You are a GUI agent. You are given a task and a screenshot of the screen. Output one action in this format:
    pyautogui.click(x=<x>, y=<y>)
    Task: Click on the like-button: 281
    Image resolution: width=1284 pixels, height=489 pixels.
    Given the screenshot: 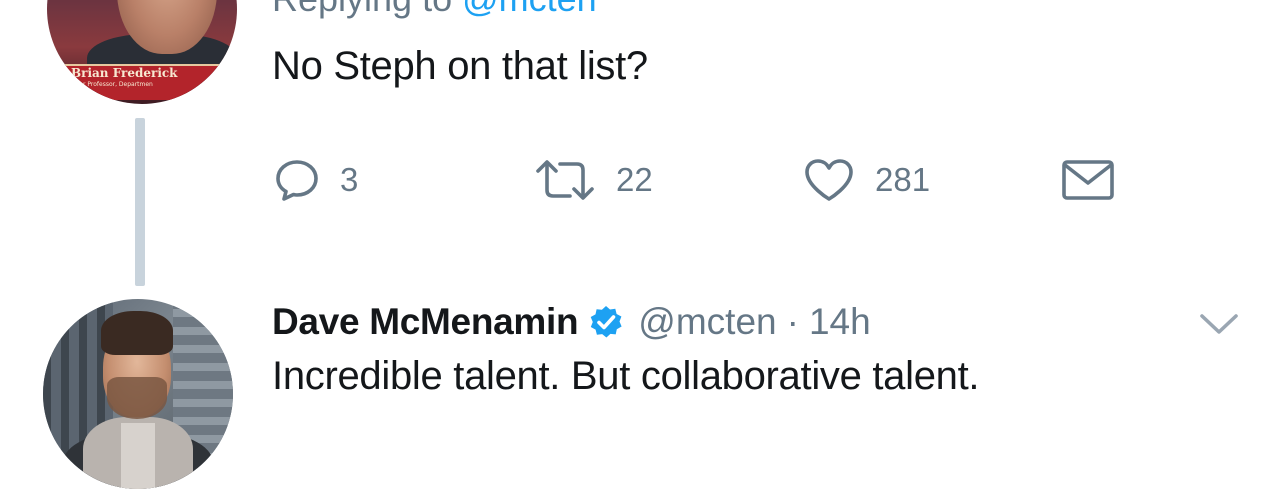 What is the action you would take?
    pyautogui.click(x=866, y=180)
    